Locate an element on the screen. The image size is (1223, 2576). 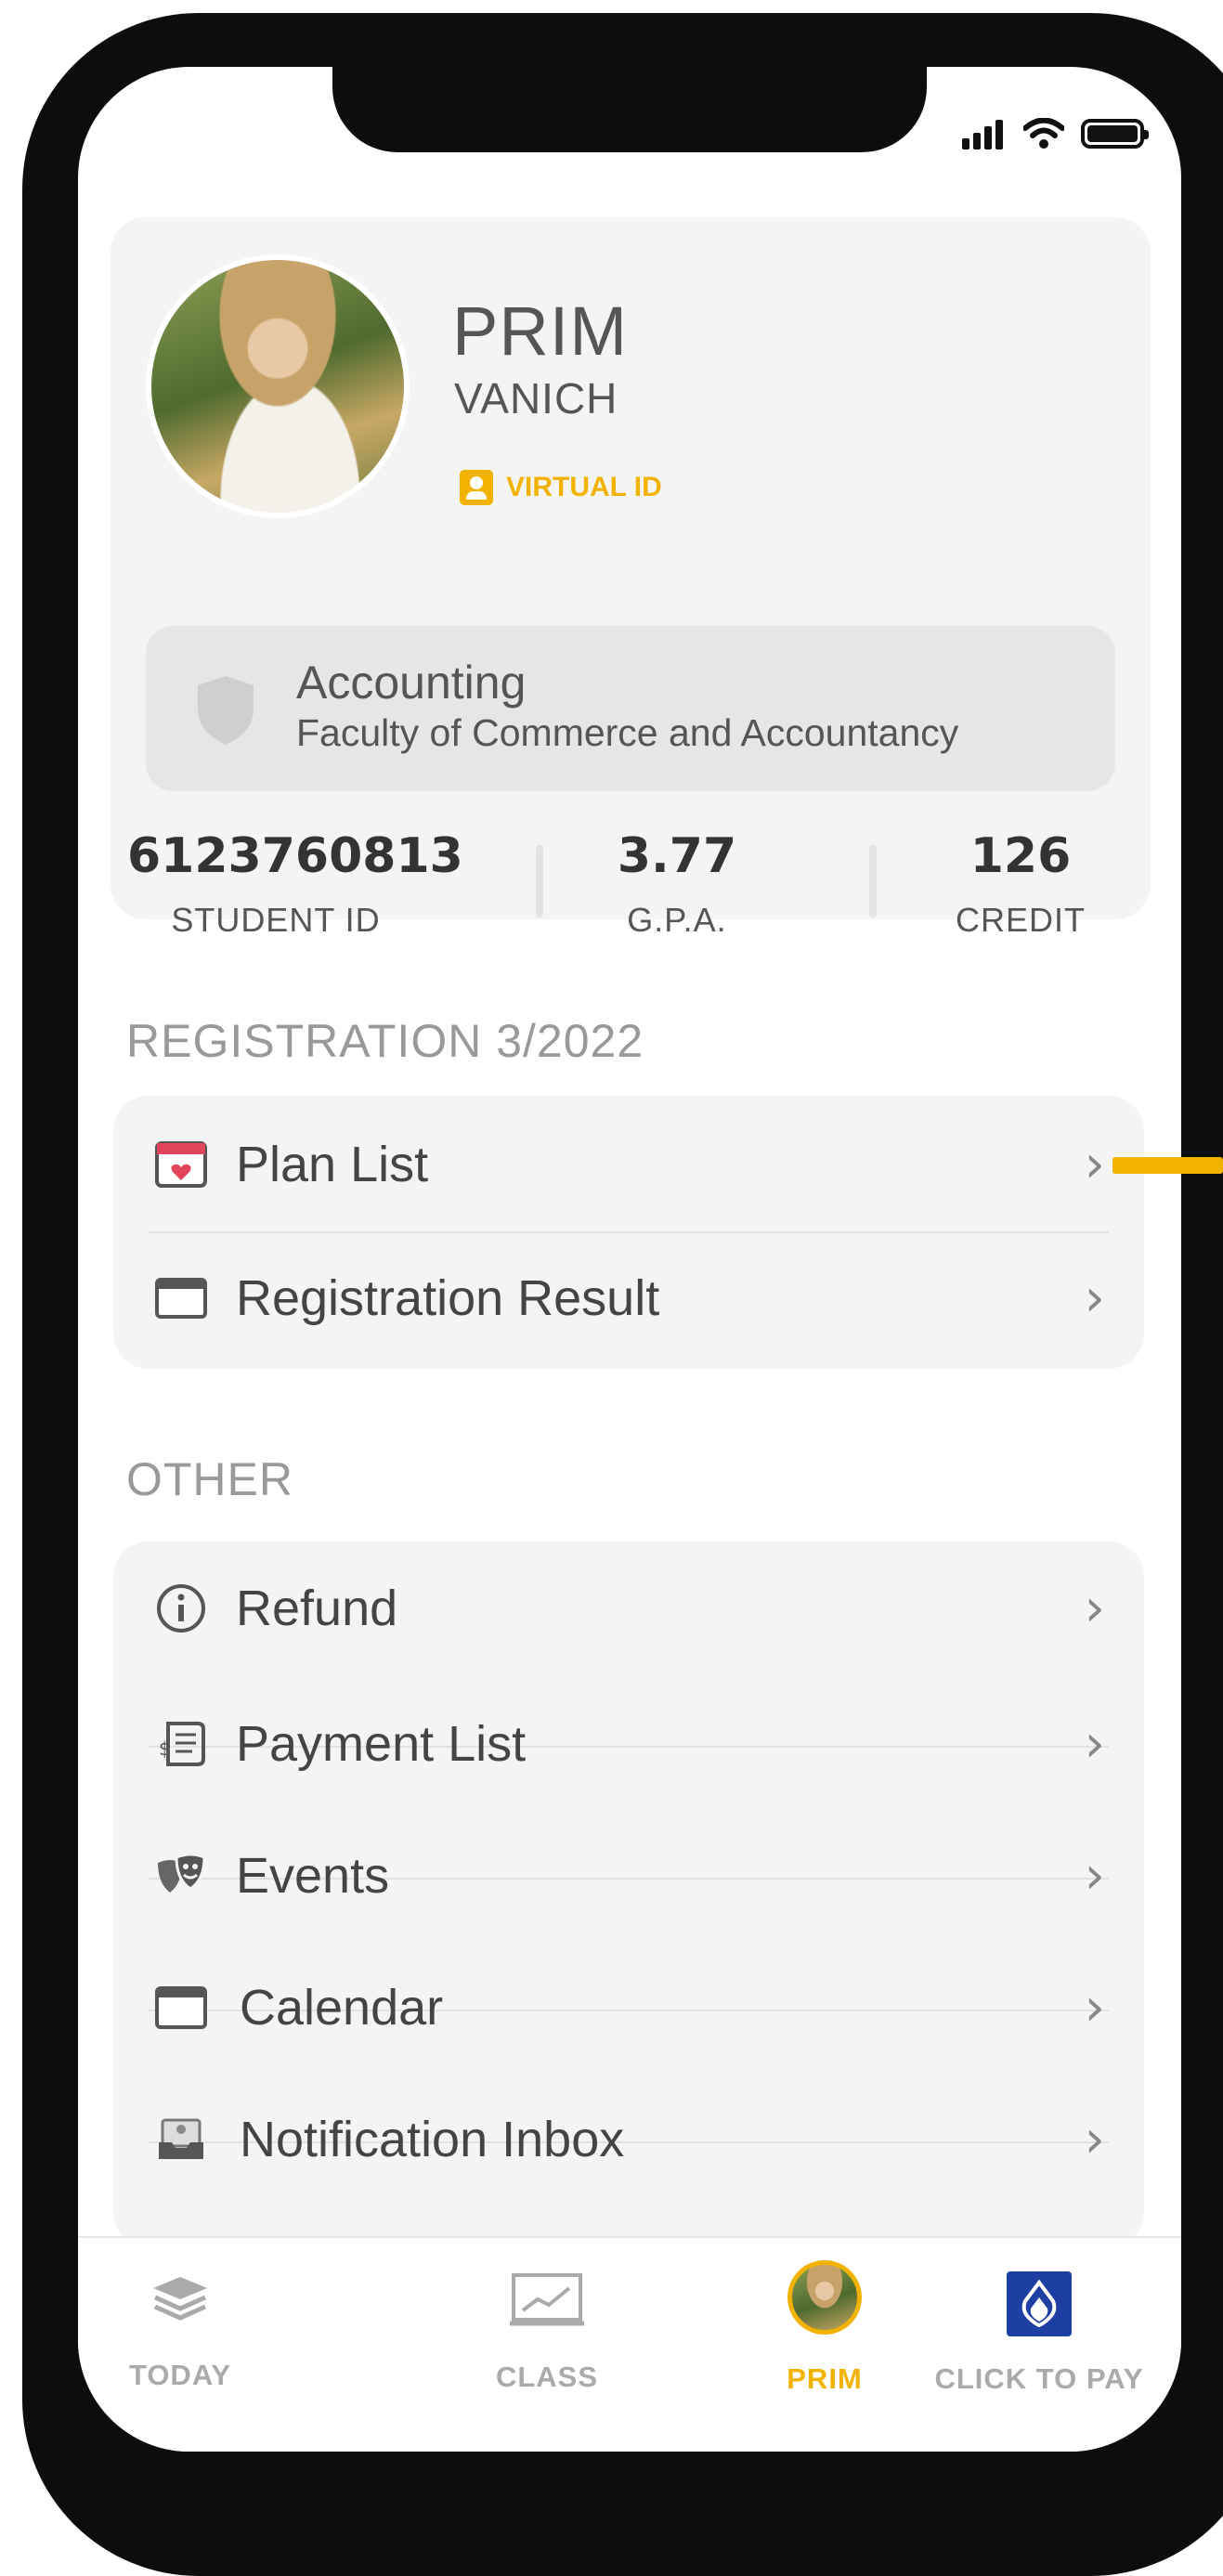
inbox-icon is located at coordinates (181, 2139).